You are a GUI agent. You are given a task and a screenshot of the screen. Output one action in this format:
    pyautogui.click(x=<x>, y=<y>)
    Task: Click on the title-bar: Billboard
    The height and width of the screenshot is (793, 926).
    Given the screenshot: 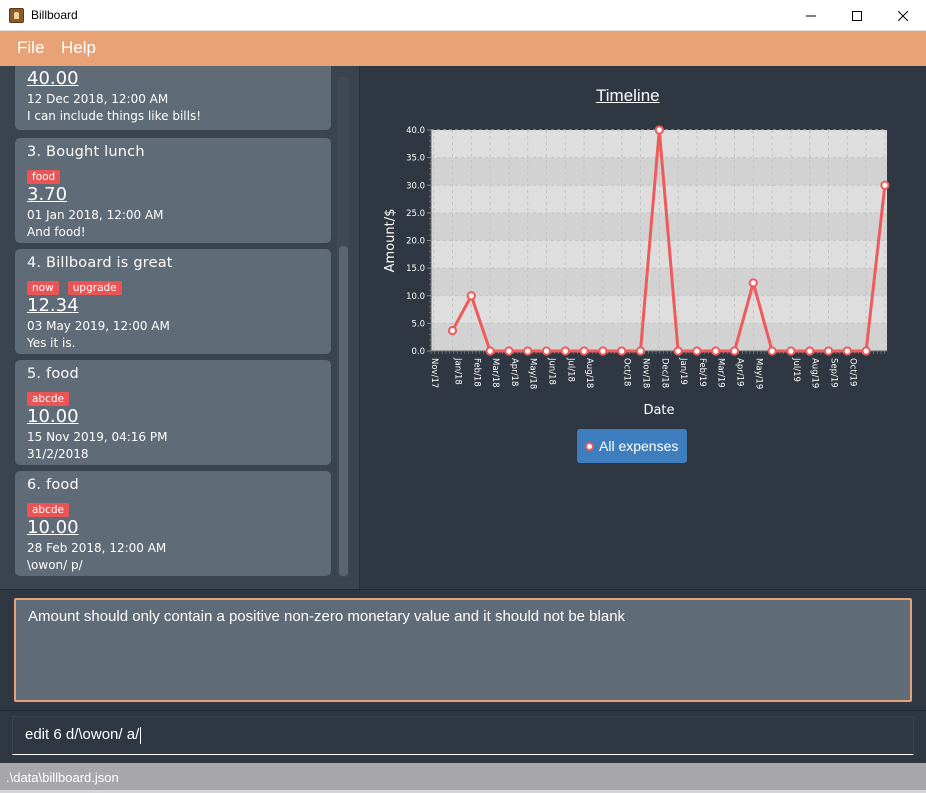 What is the action you would take?
    pyautogui.click(x=463, y=15)
    